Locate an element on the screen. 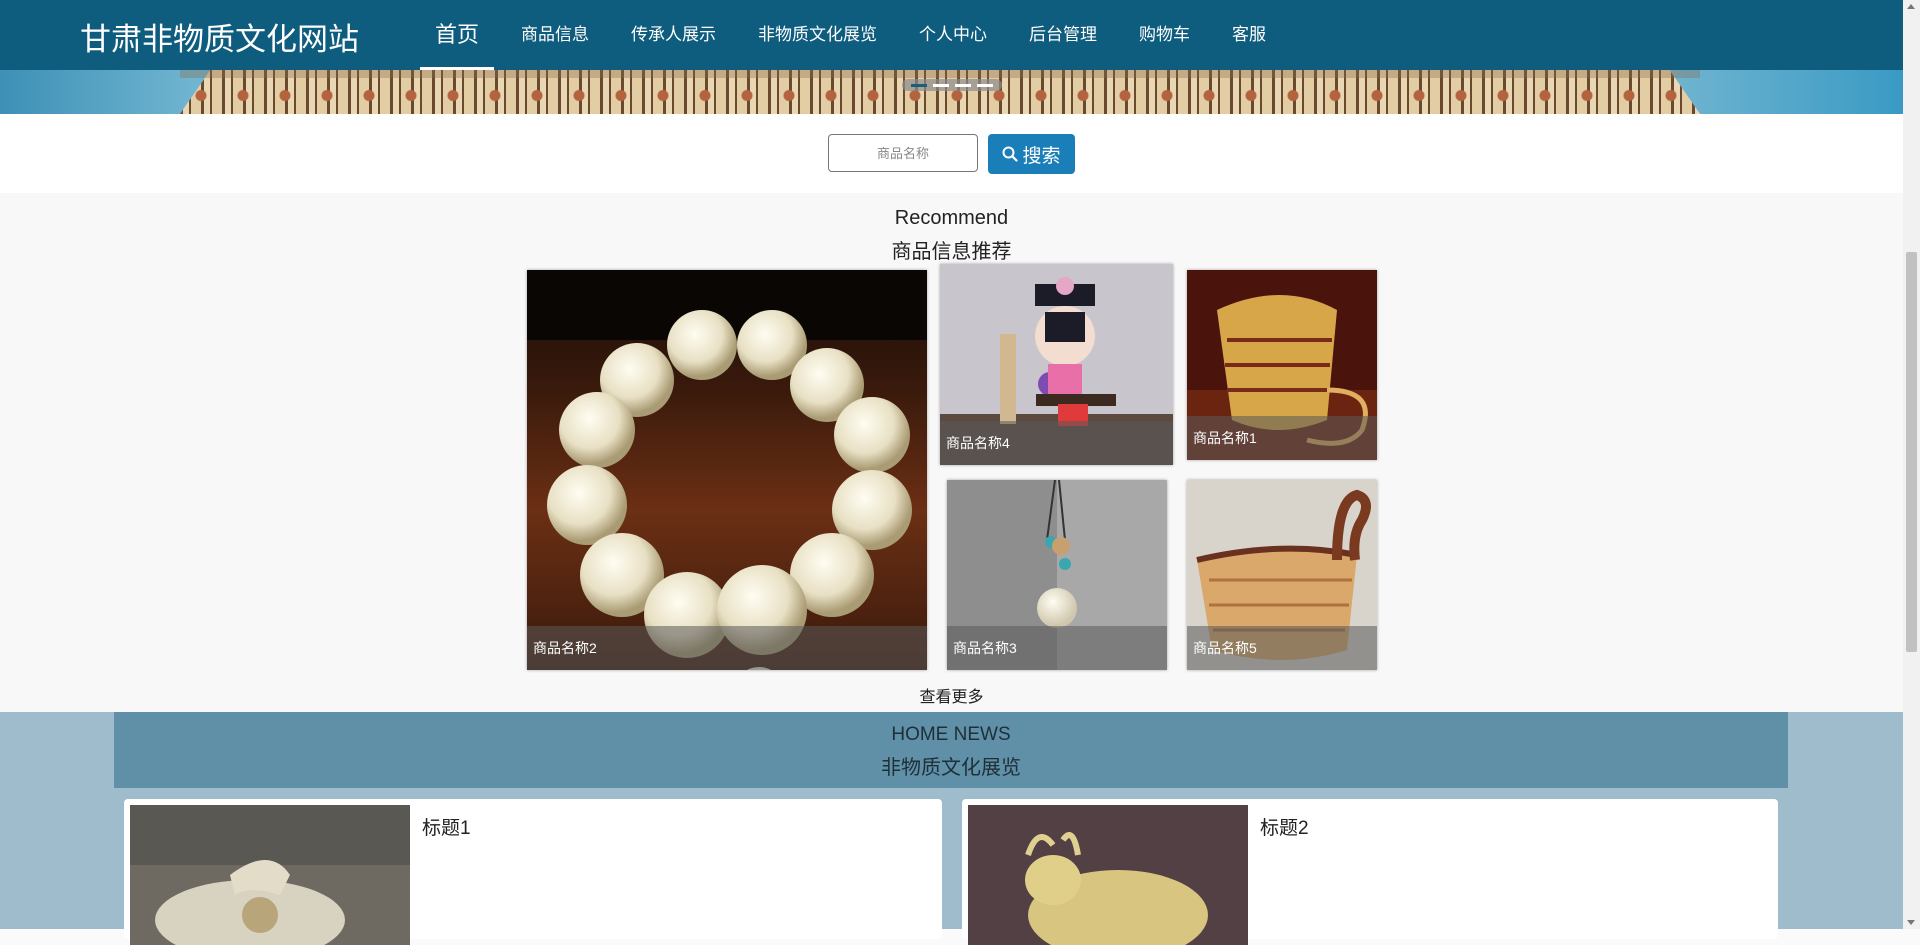  banner-frieze-edge is located at coordinates (940, 74).